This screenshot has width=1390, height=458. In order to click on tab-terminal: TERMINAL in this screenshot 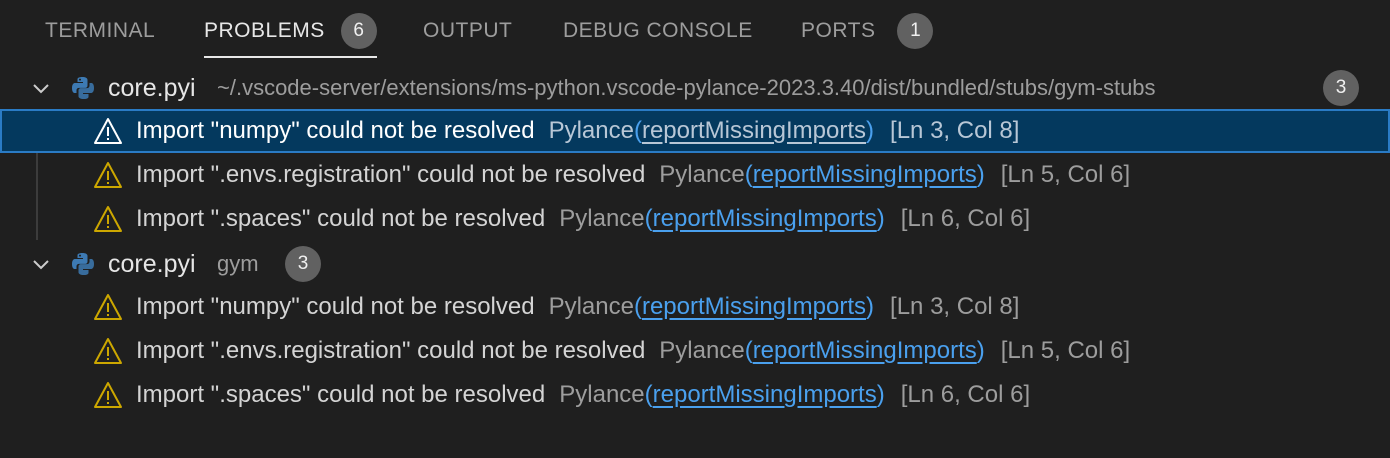, I will do `click(100, 31)`.